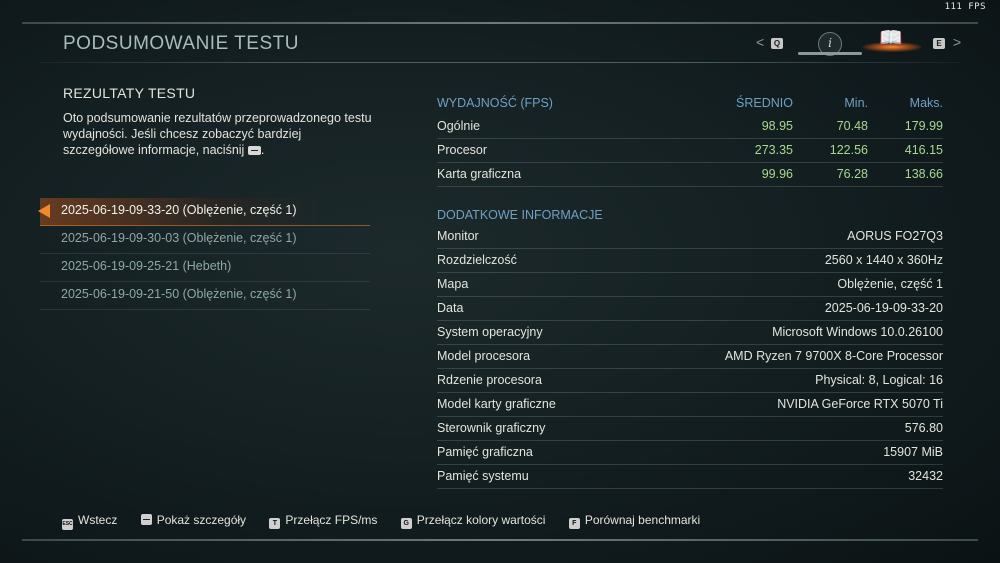 This screenshot has height=563, width=1000. I want to click on result-label: 2025-06-19-09-33-20 (Oblężenie, część 1), so click(179, 210).